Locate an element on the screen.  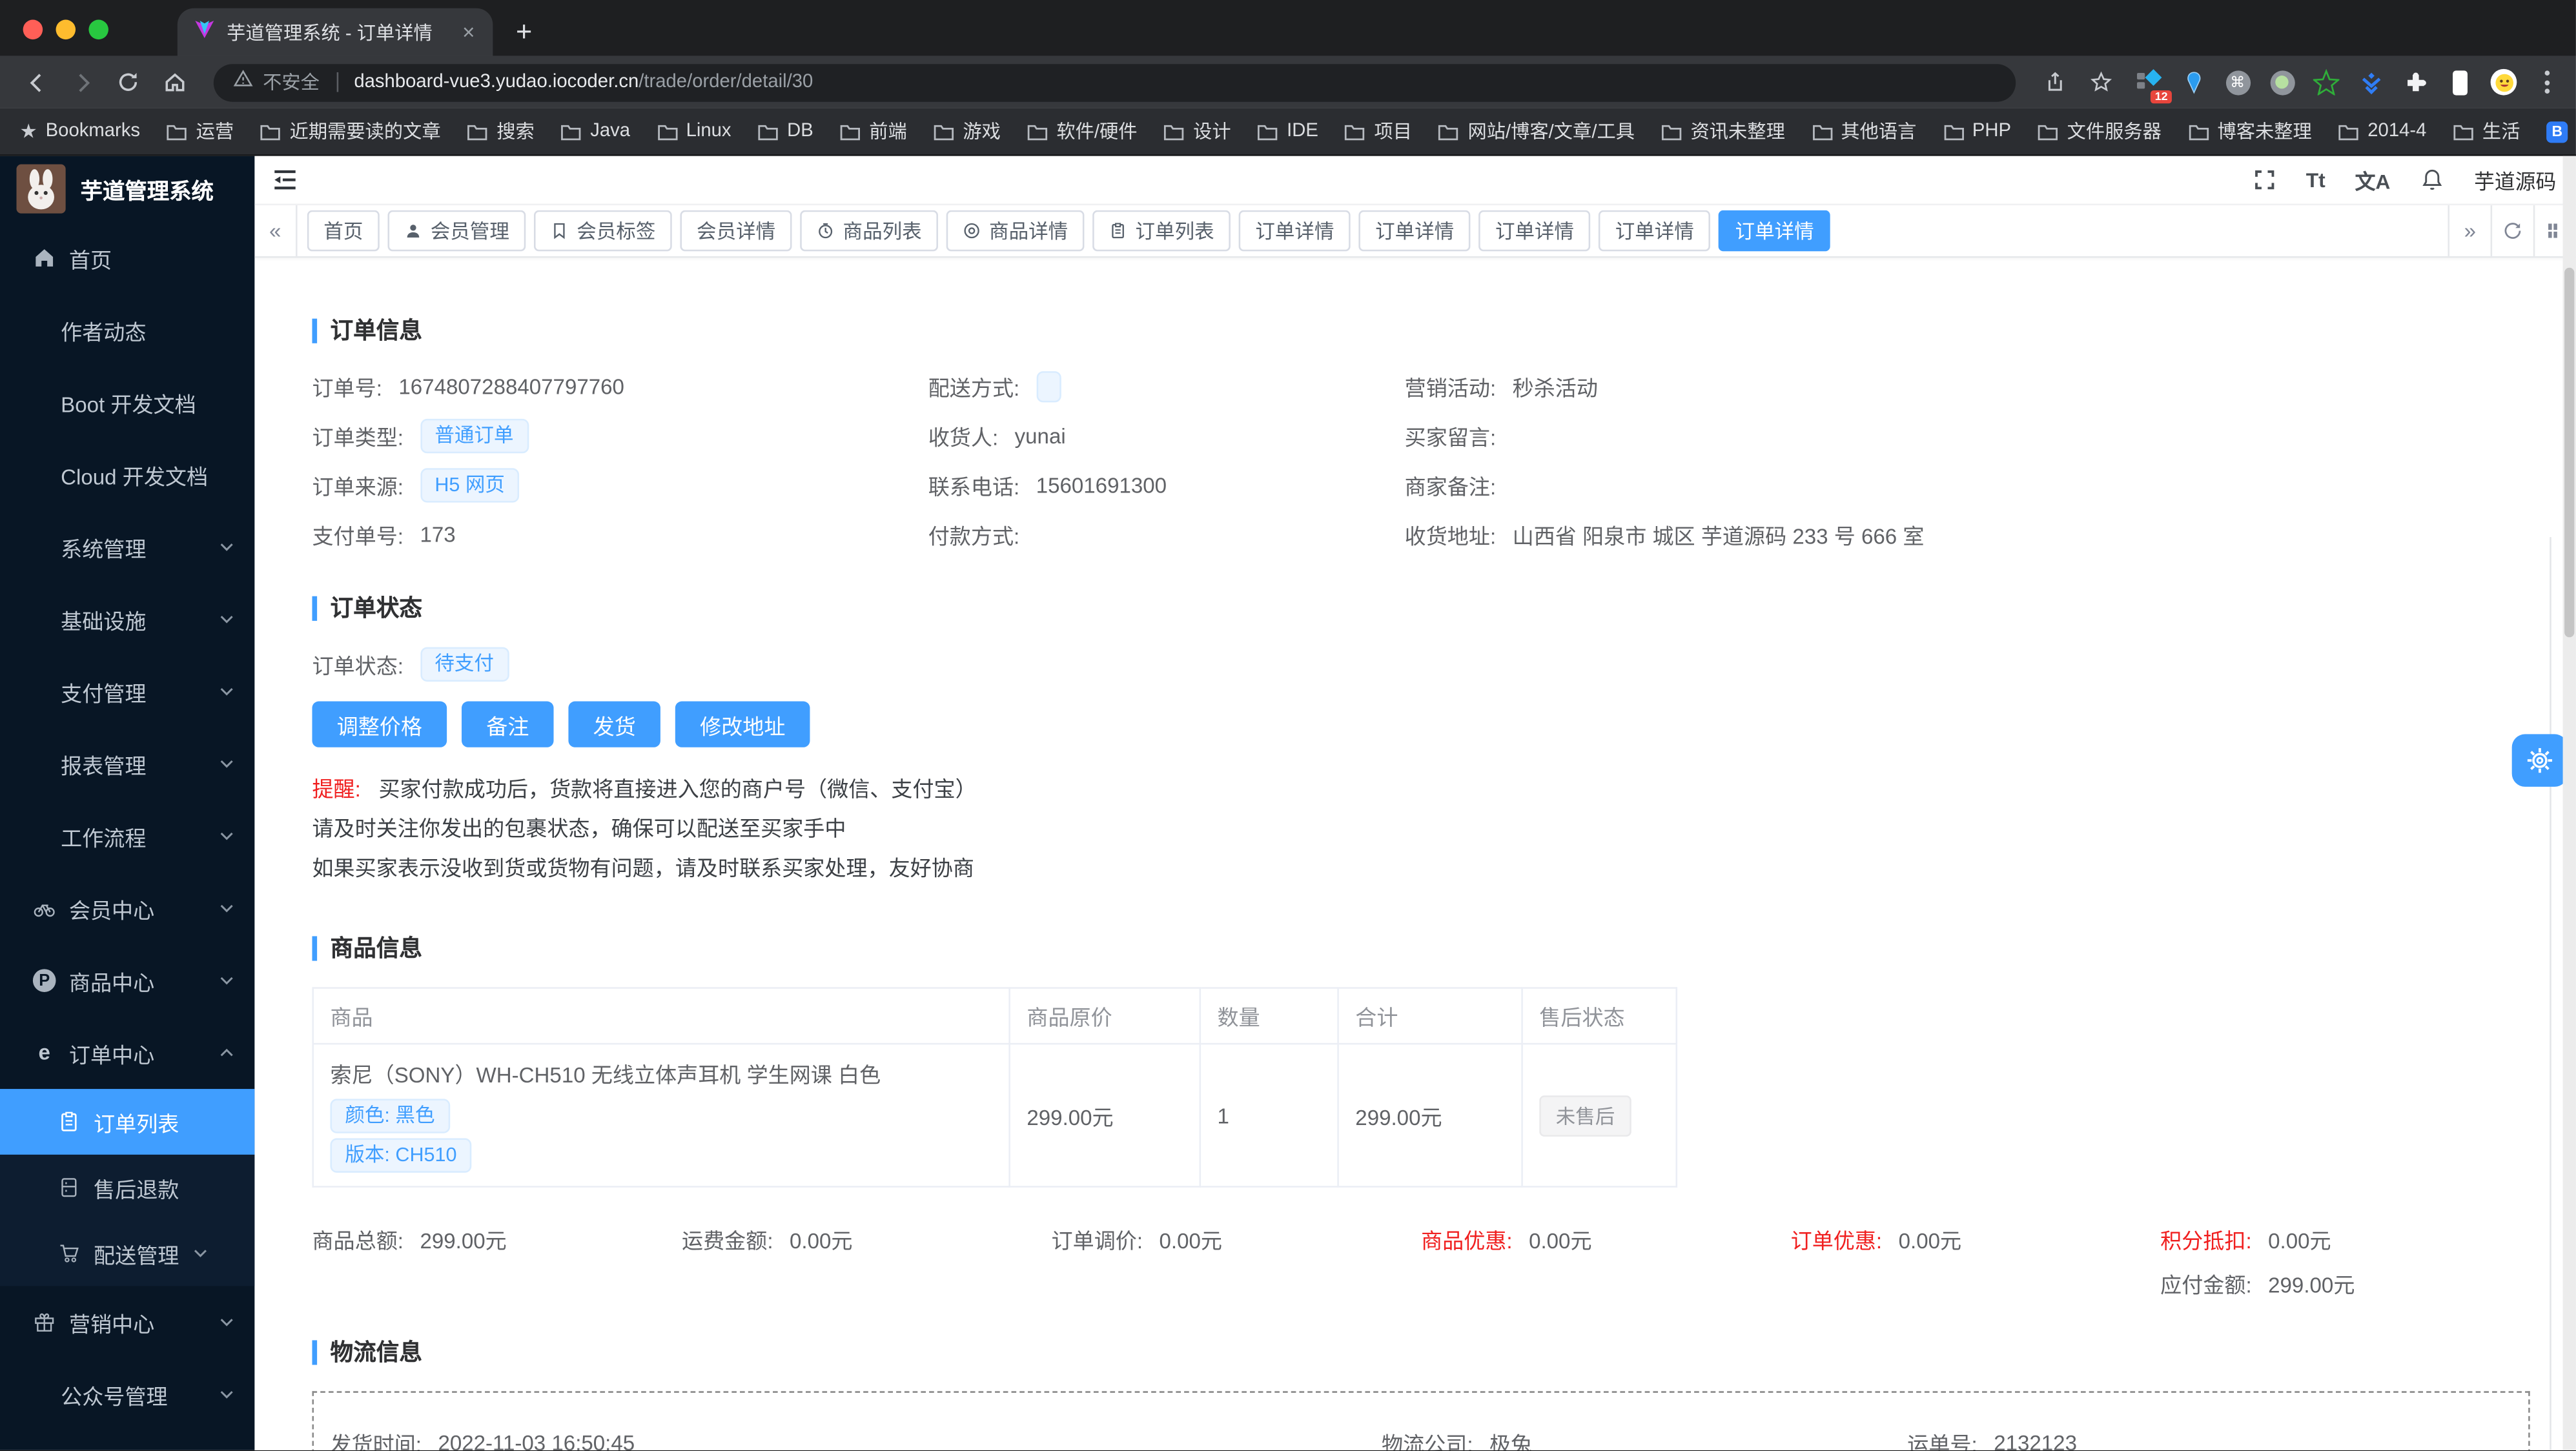
view-icon is located at coordinates (971, 231).